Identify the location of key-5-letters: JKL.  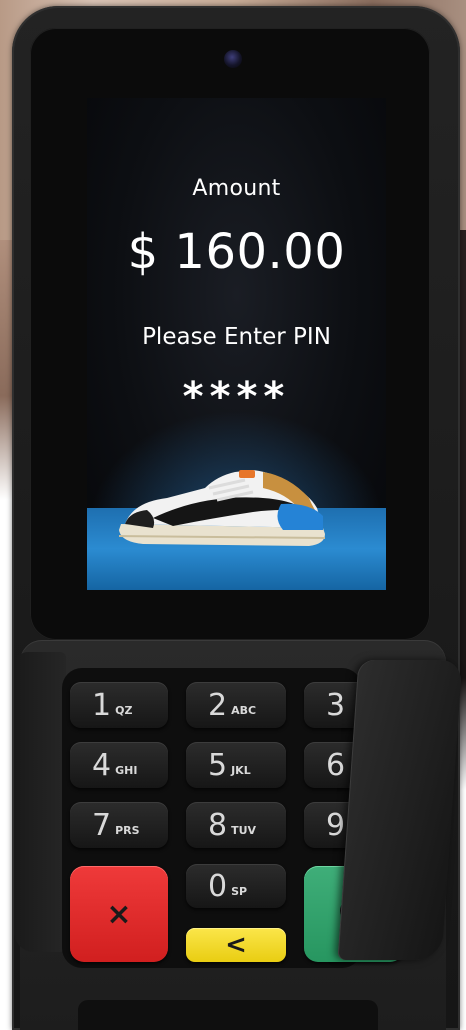
(241, 770).